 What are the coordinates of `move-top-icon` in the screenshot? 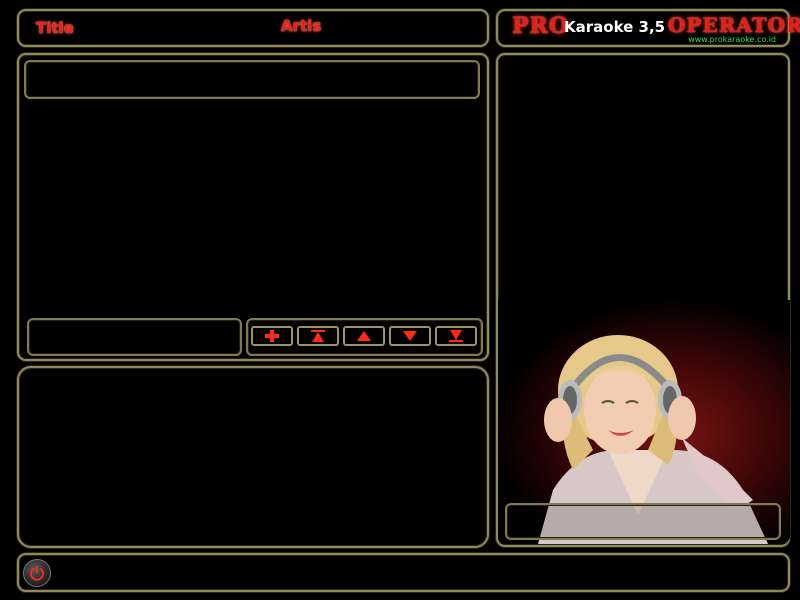 It's located at (318, 336).